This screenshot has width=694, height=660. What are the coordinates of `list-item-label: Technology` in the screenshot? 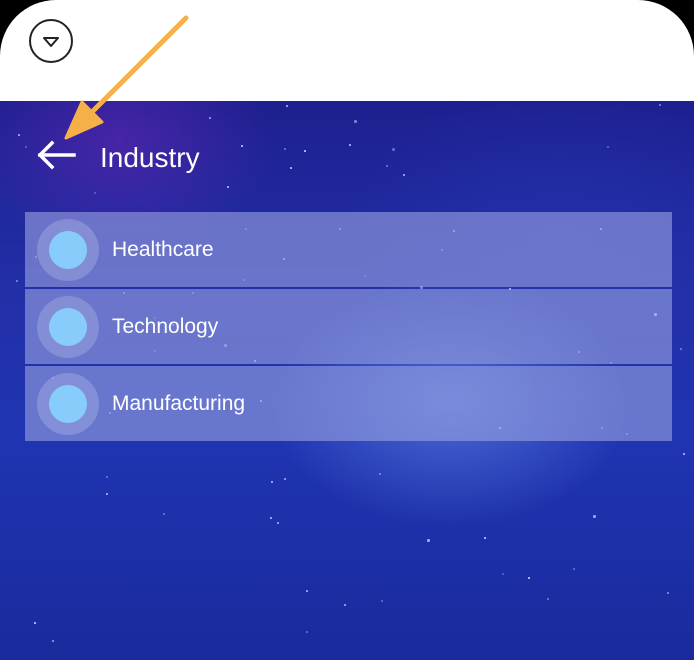 It's located at (165, 326).